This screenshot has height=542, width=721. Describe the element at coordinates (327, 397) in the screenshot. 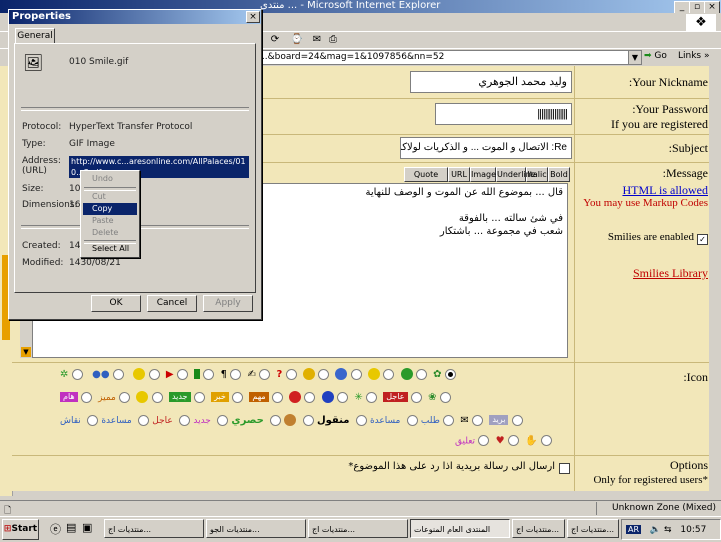

I see `info-icon` at that location.